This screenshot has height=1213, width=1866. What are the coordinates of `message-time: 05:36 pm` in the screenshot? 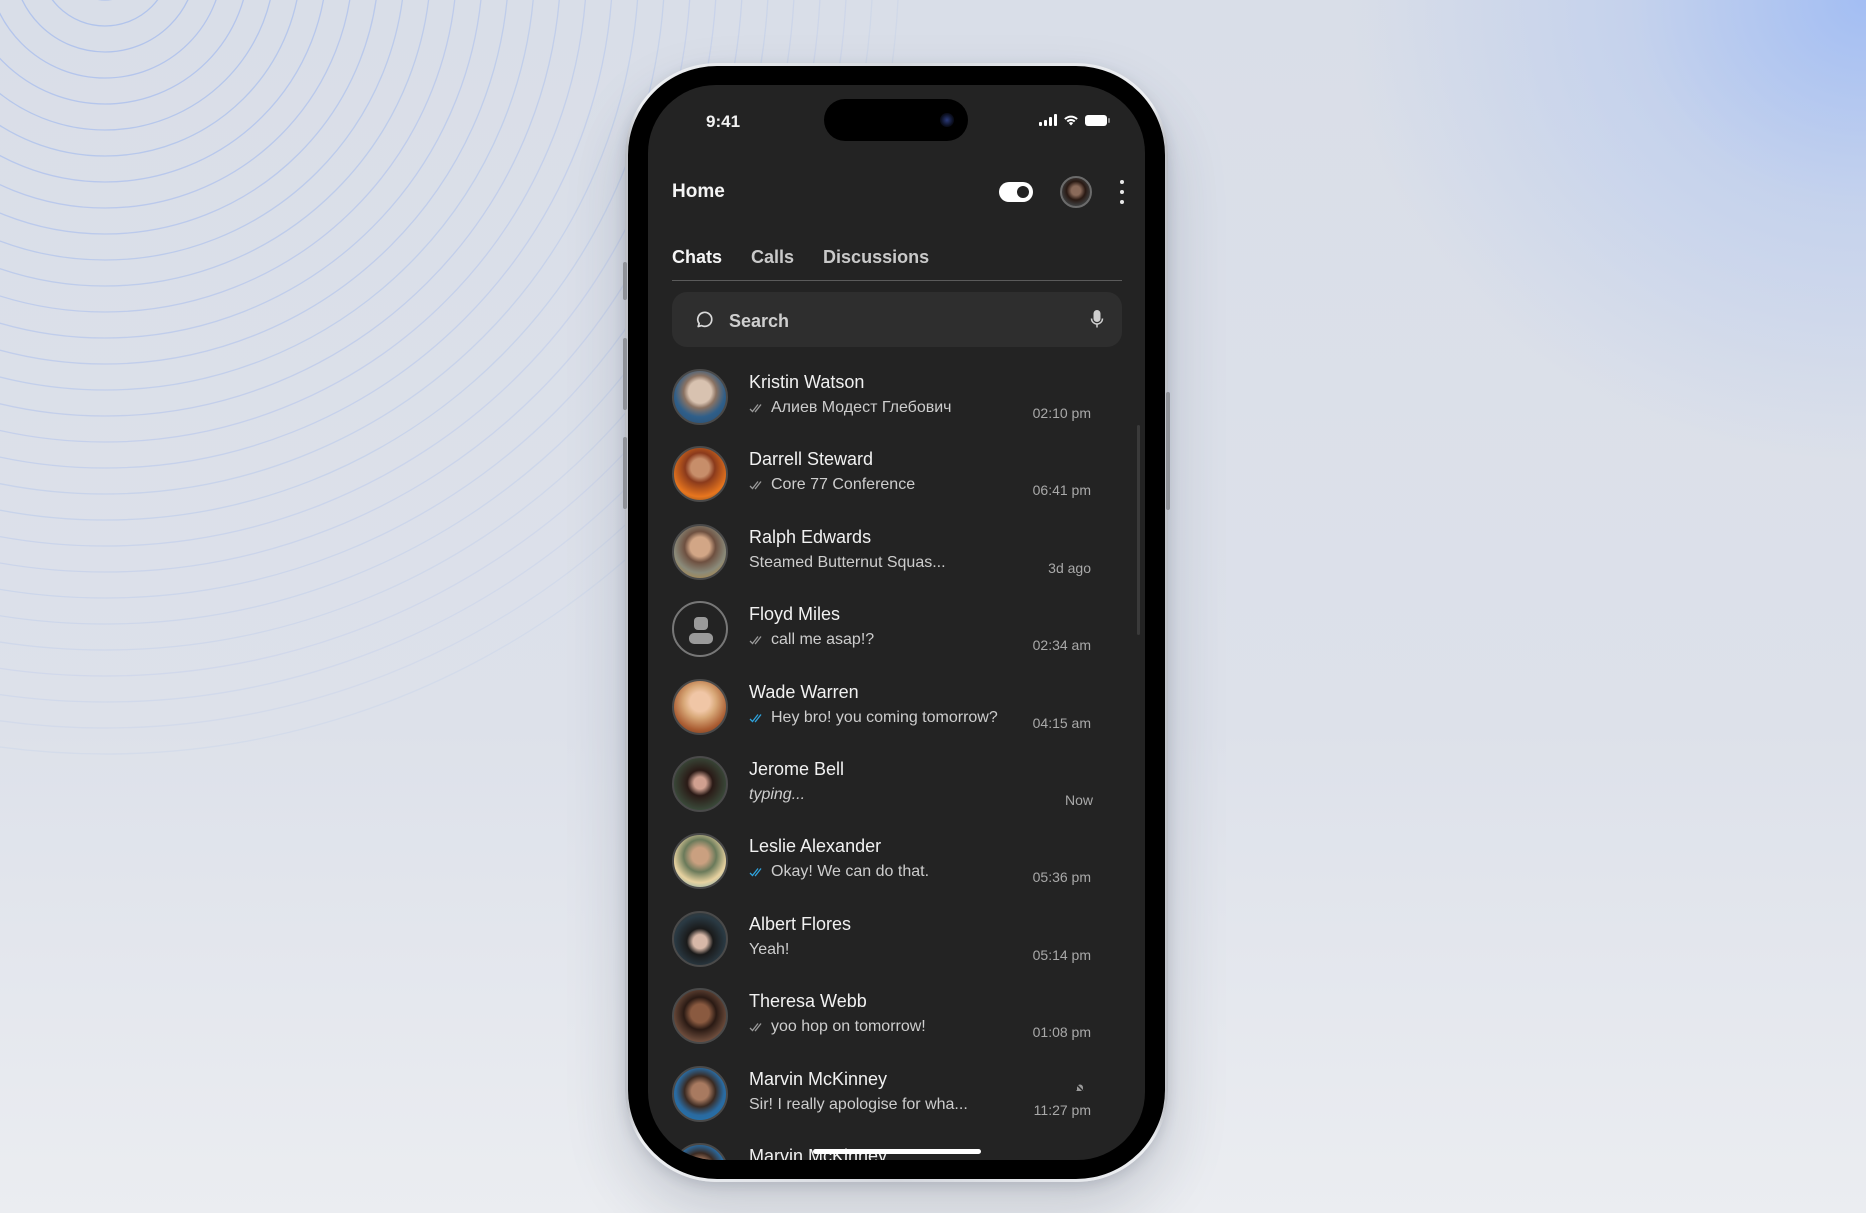 It's located at (1061, 877).